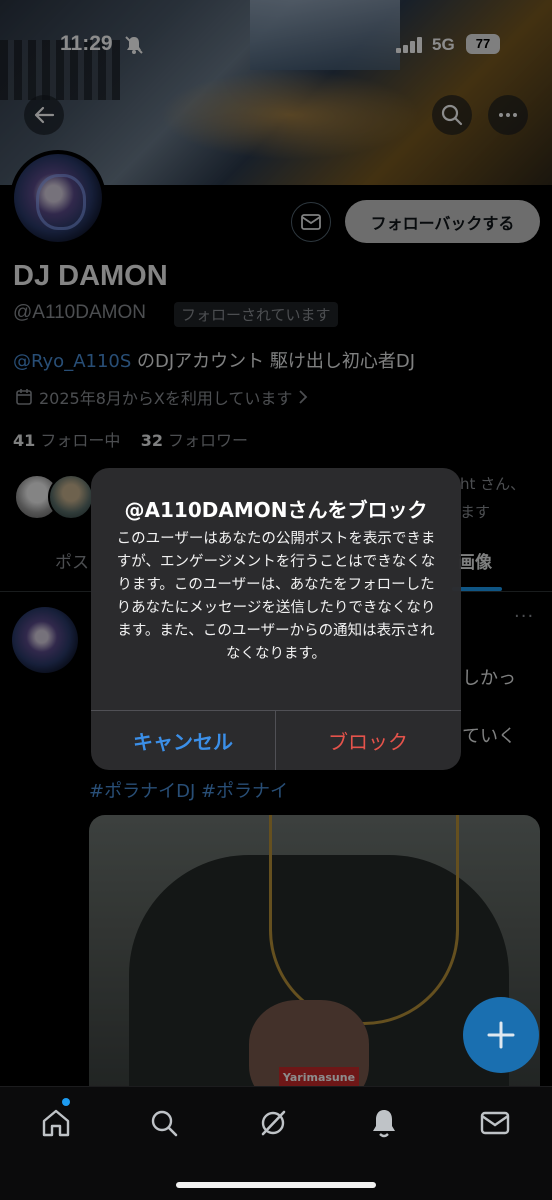  I want to click on plus-icon, so click(501, 1035).